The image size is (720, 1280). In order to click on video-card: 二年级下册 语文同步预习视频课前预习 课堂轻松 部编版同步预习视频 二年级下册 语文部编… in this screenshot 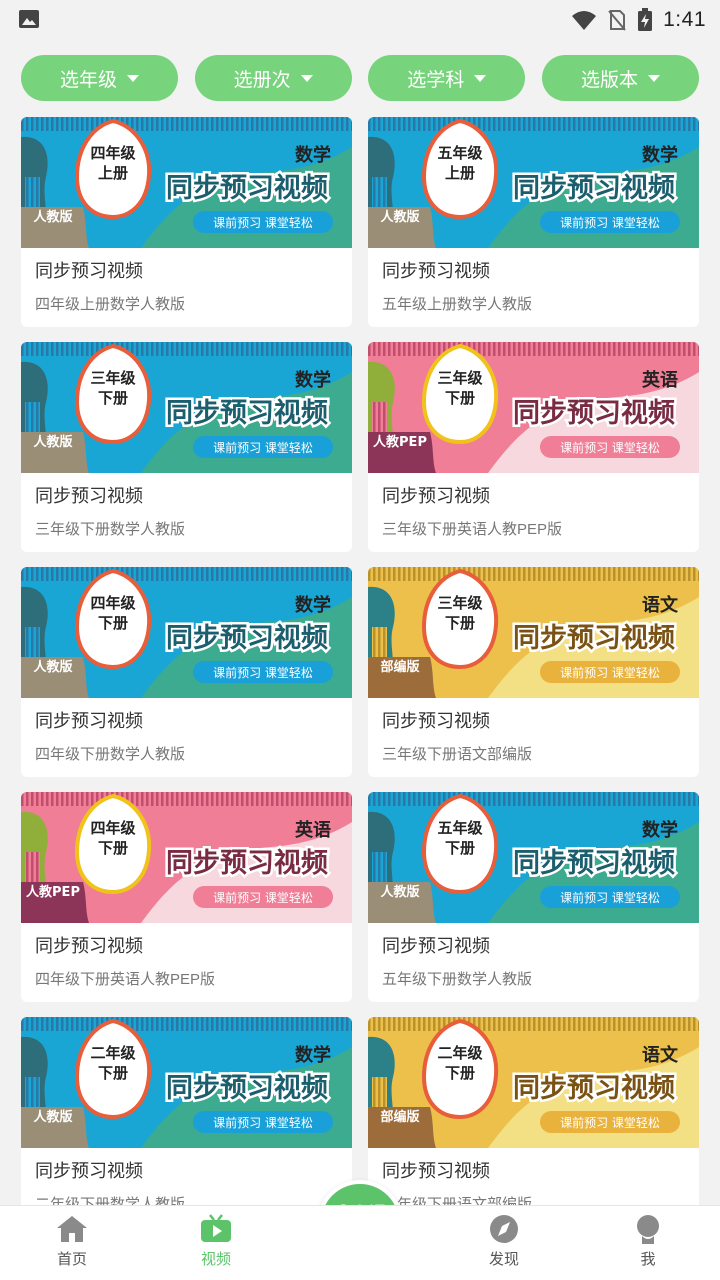, I will do `click(533, 1122)`.